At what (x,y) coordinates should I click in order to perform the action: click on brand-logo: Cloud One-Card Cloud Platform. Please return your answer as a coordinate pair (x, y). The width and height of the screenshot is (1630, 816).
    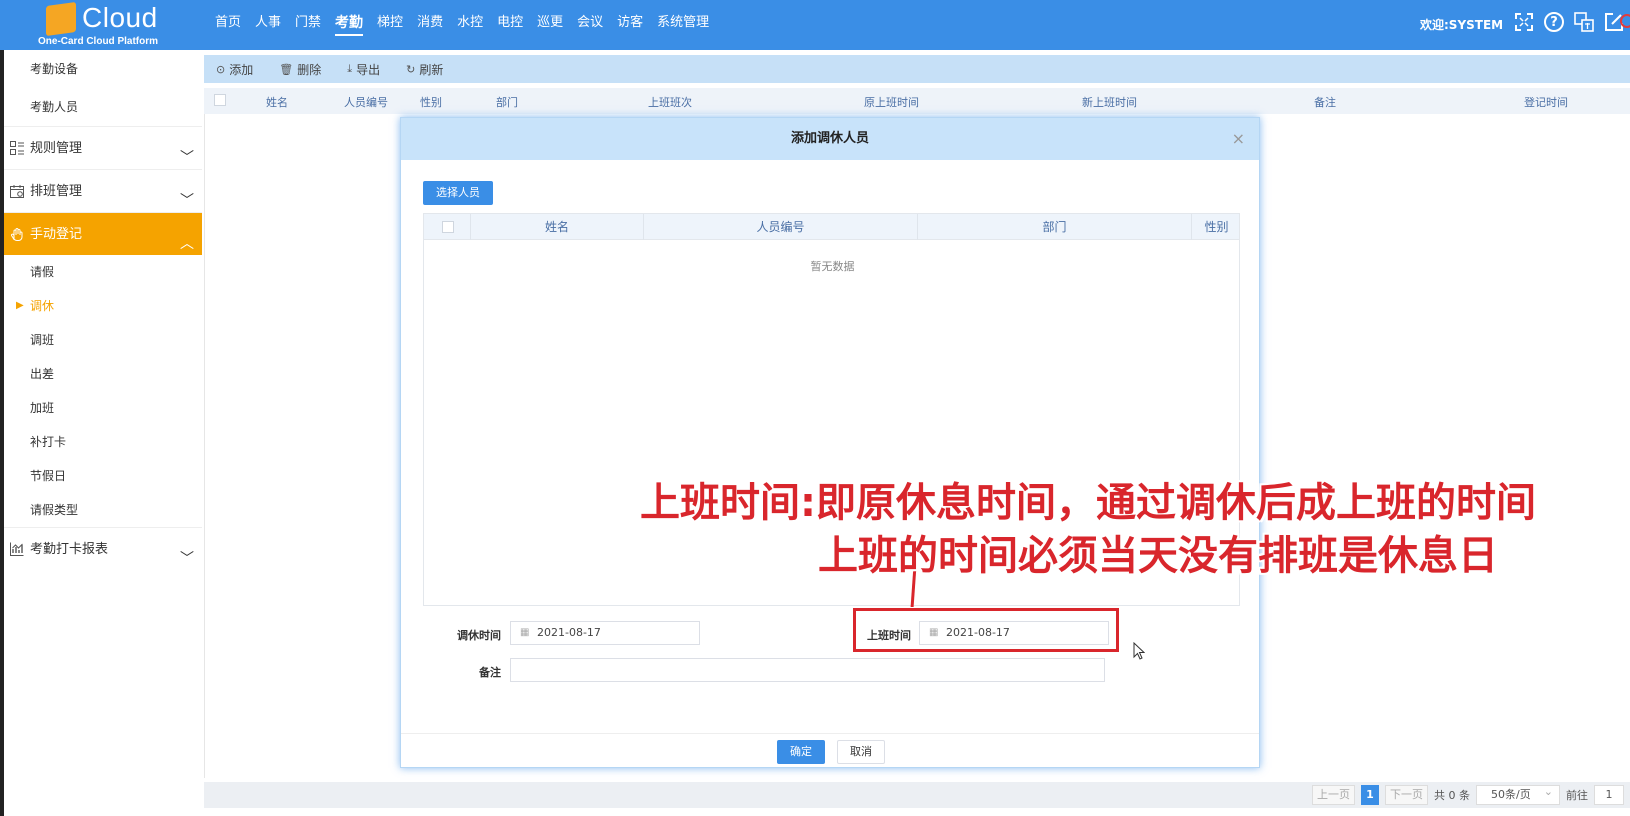
    Looking at the image, I should click on (105, 24).